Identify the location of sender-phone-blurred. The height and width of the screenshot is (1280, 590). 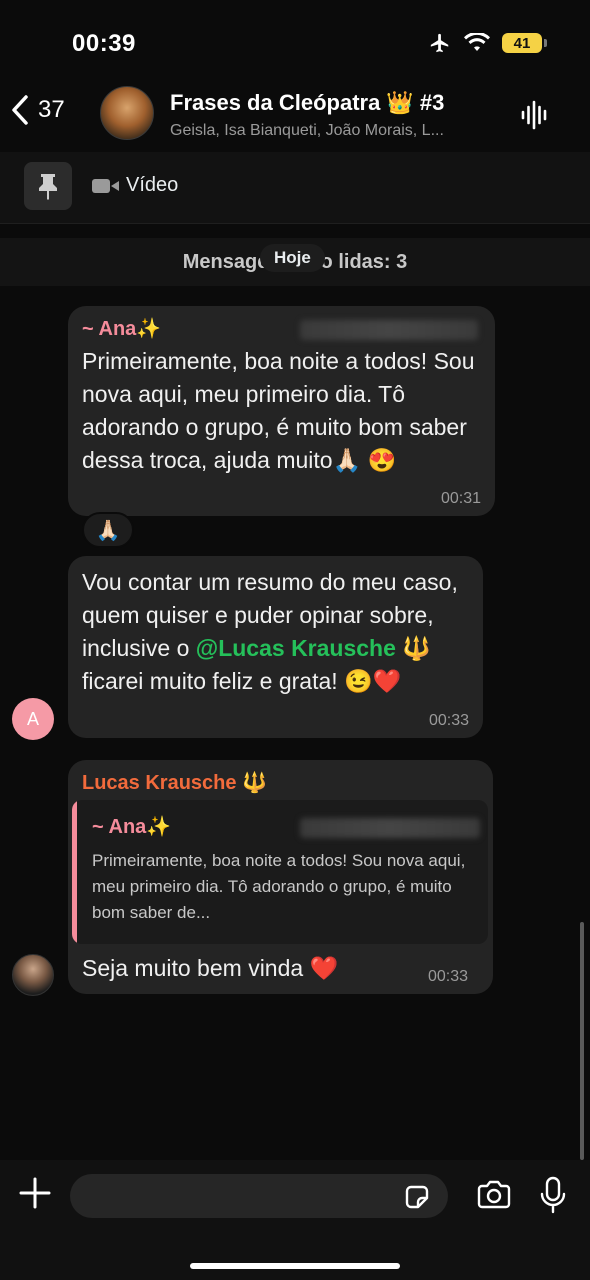
(389, 330).